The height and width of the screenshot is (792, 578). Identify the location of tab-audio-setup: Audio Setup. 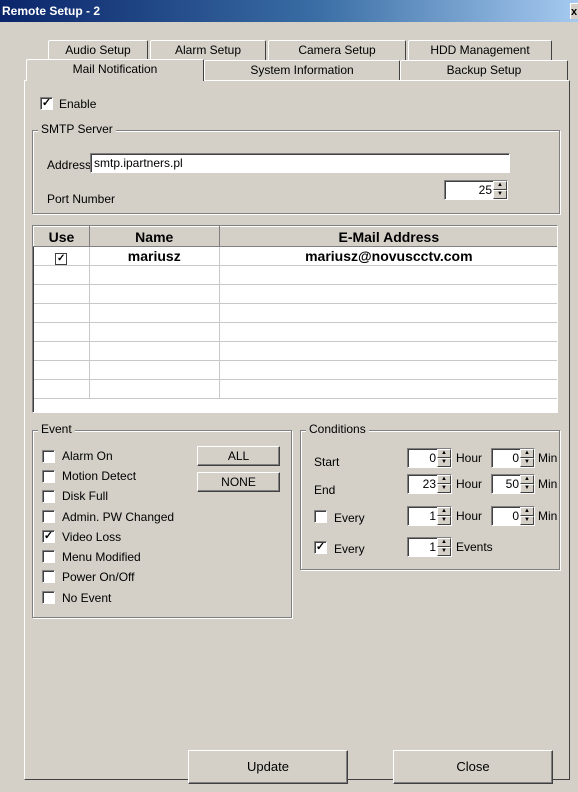
(98, 50).